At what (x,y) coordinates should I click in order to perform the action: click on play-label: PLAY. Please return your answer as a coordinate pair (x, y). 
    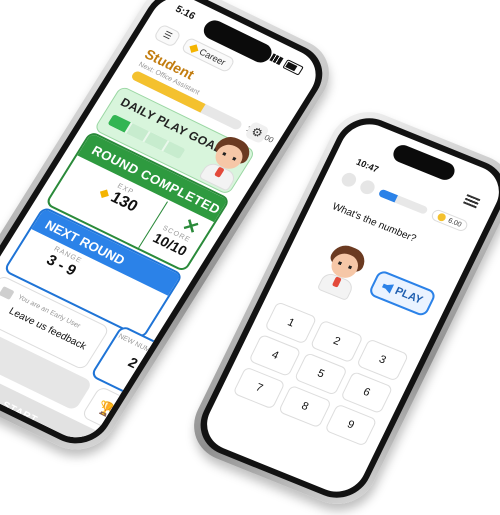
    Looking at the image, I should click on (408, 296).